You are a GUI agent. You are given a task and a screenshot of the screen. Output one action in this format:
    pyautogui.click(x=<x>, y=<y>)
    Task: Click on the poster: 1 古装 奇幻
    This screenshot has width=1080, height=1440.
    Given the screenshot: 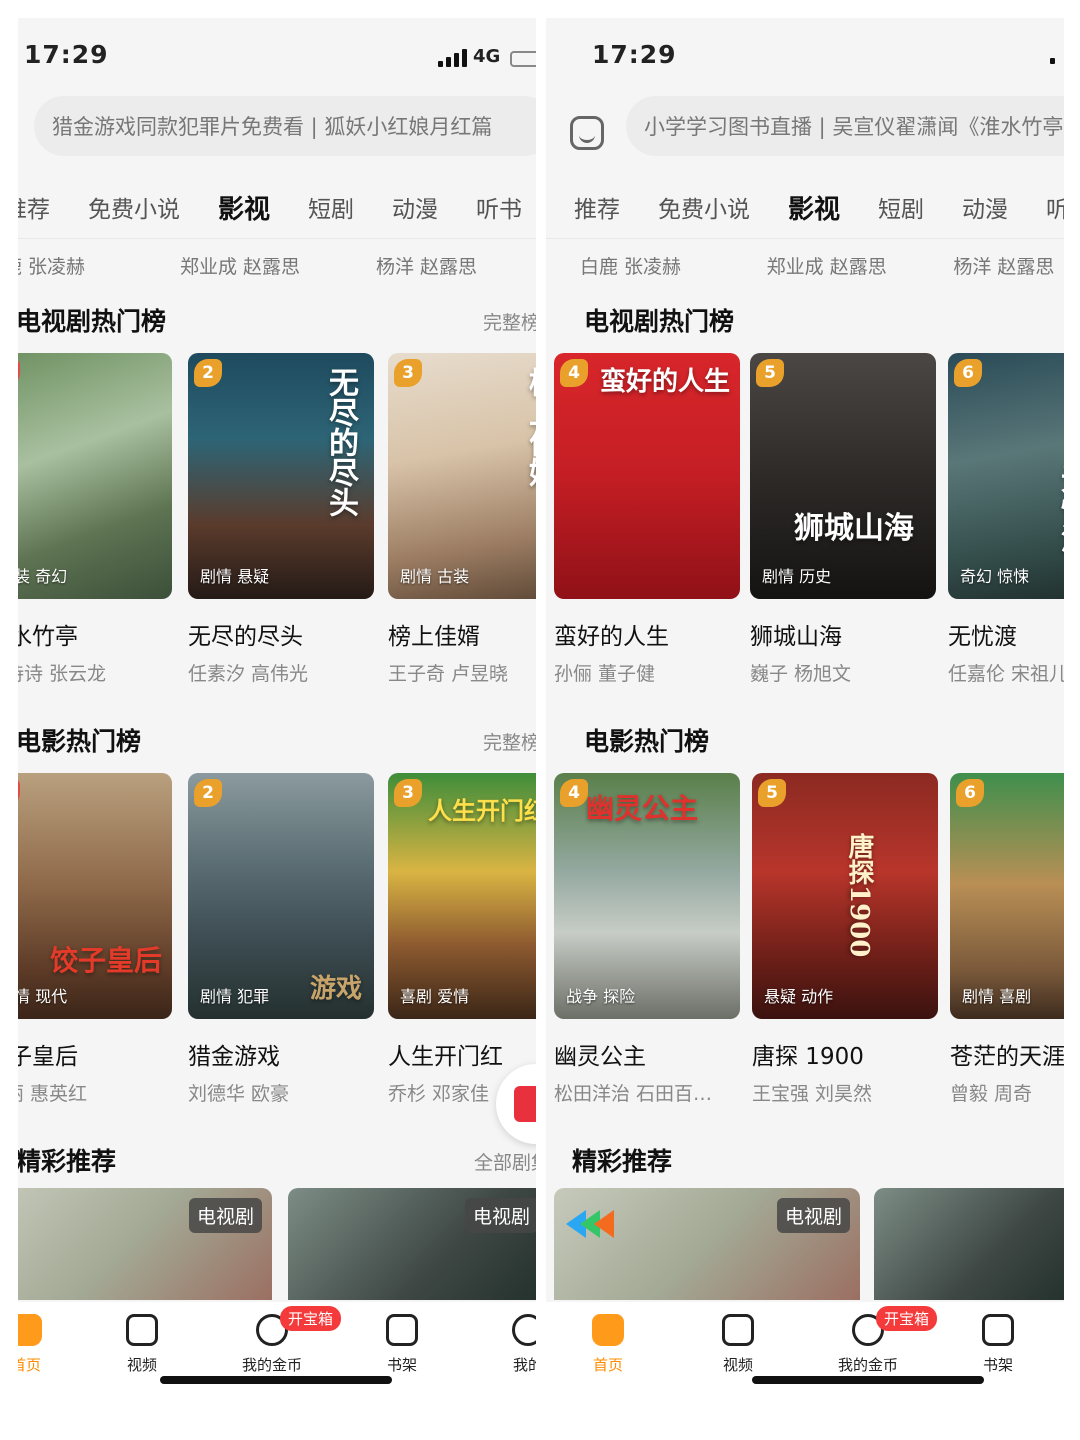 What is the action you would take?
    pyautogui.click(x=95, y=476)
    